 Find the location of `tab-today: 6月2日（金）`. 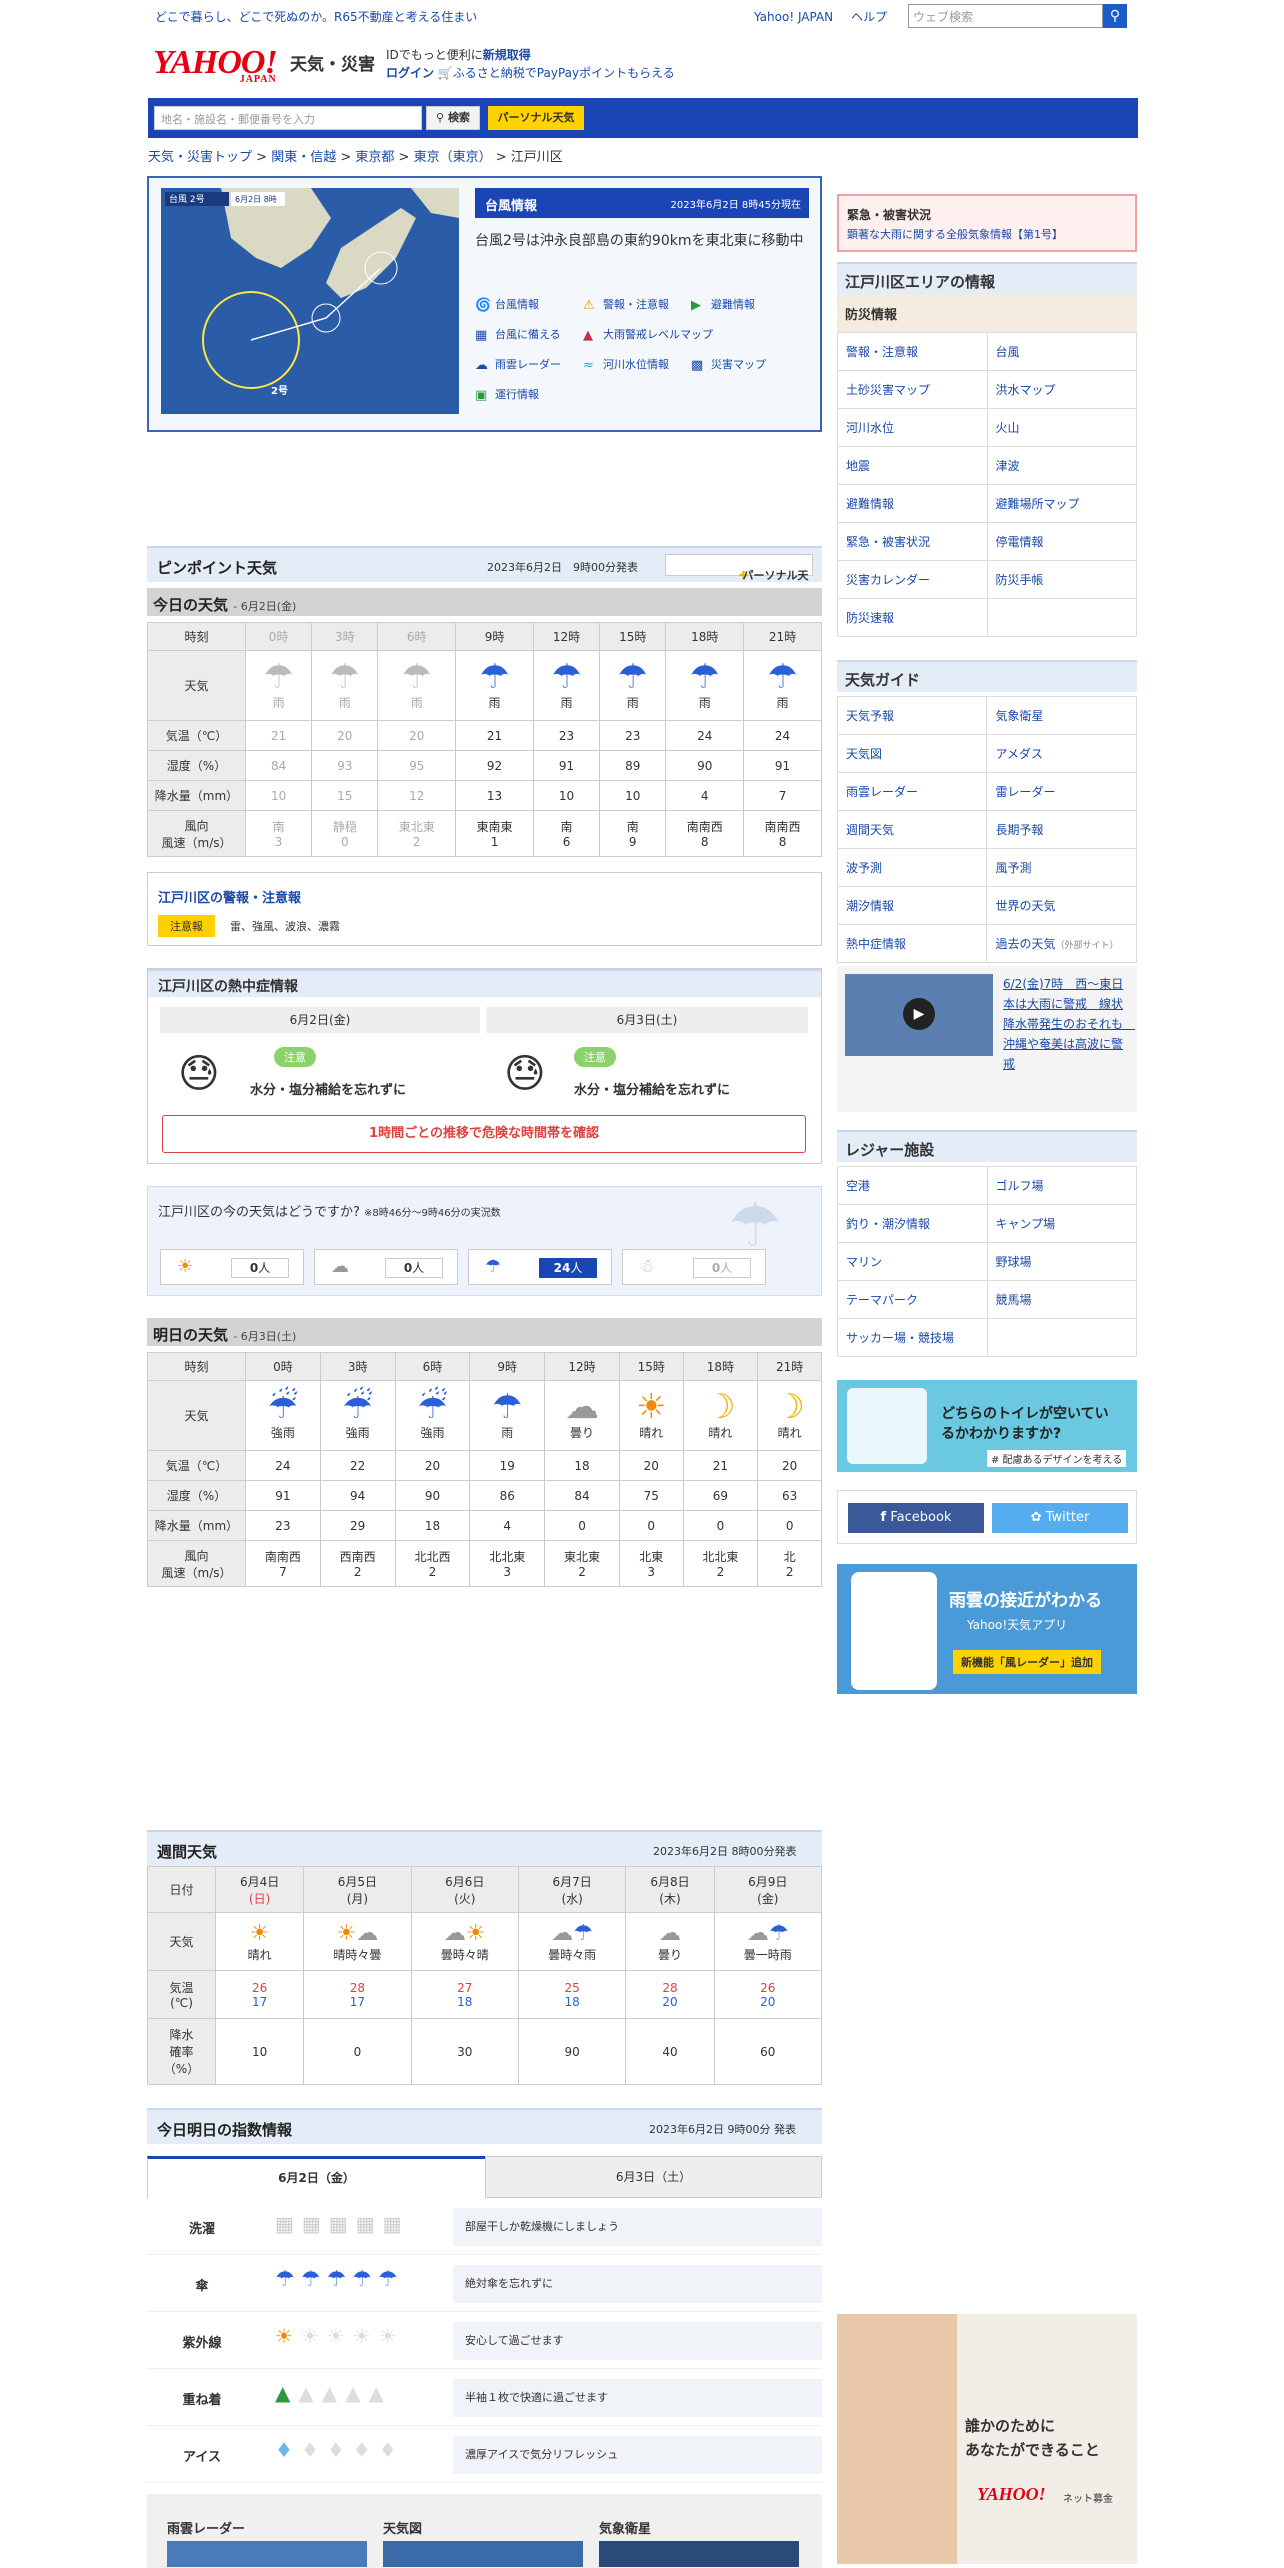

tab-today: 6月2日（金） is located at coordinates (316, 2177).